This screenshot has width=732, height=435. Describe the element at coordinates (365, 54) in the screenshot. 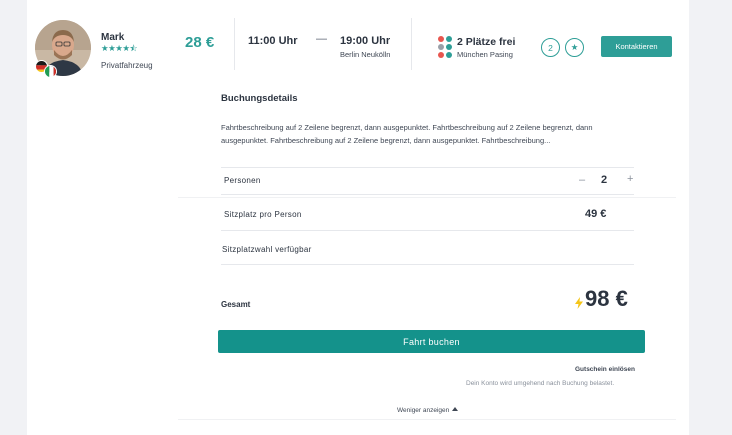

I see `arrival-place: Berlin Neukölln` at that location.